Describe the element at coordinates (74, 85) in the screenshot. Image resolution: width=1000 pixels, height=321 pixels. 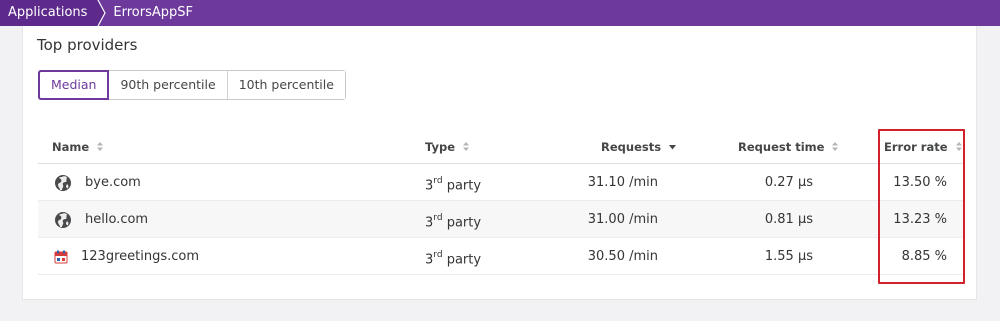
I see `tab-median: Median` at that location.